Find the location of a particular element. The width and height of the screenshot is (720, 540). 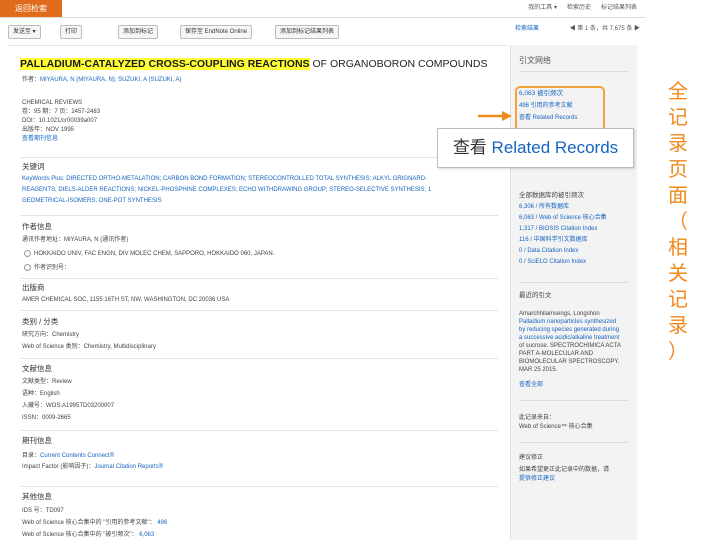

times-cited-count-link: 6,063 is located at coordinates (146, 535).